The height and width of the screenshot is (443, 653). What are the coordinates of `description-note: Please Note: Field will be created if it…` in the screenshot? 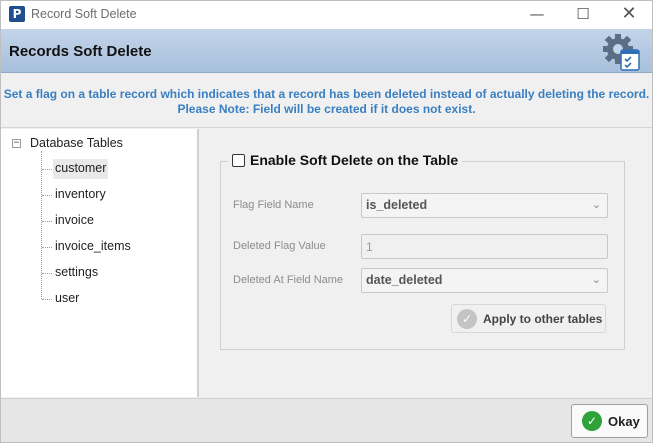 It's located at (326, 109).